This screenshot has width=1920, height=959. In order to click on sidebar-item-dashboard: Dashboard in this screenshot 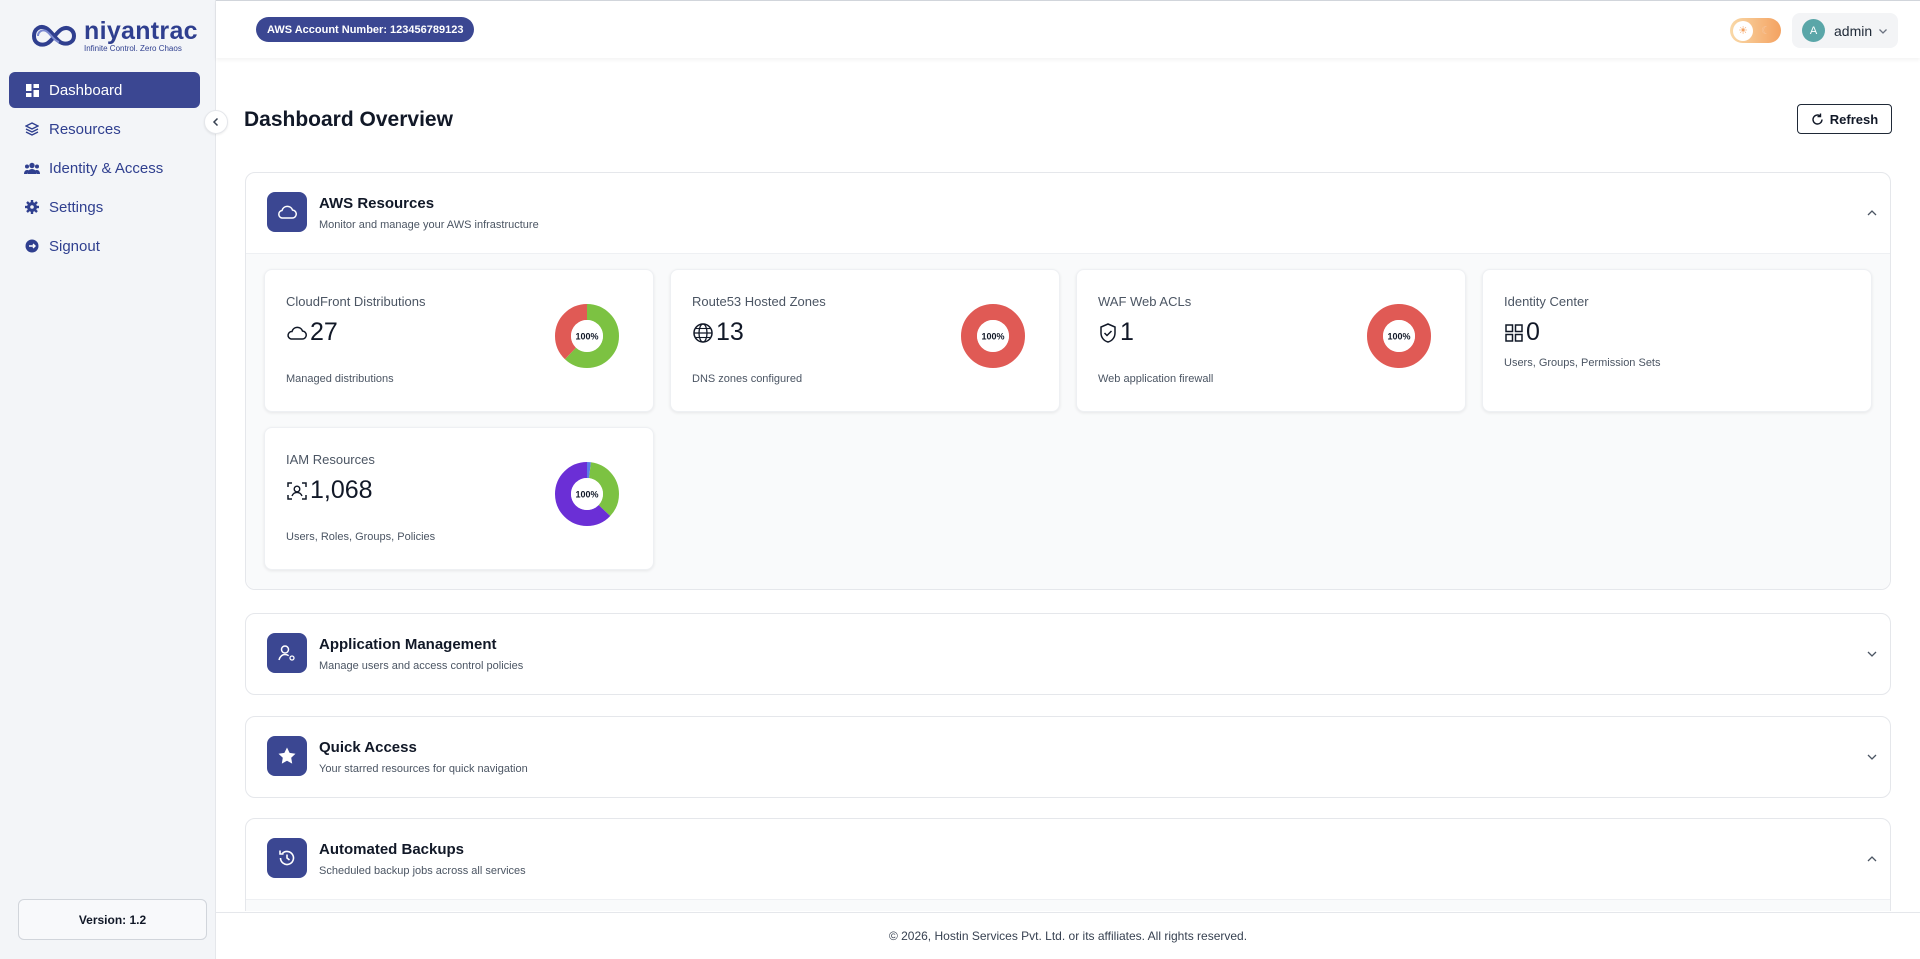, I will do `click(104, 90)`.